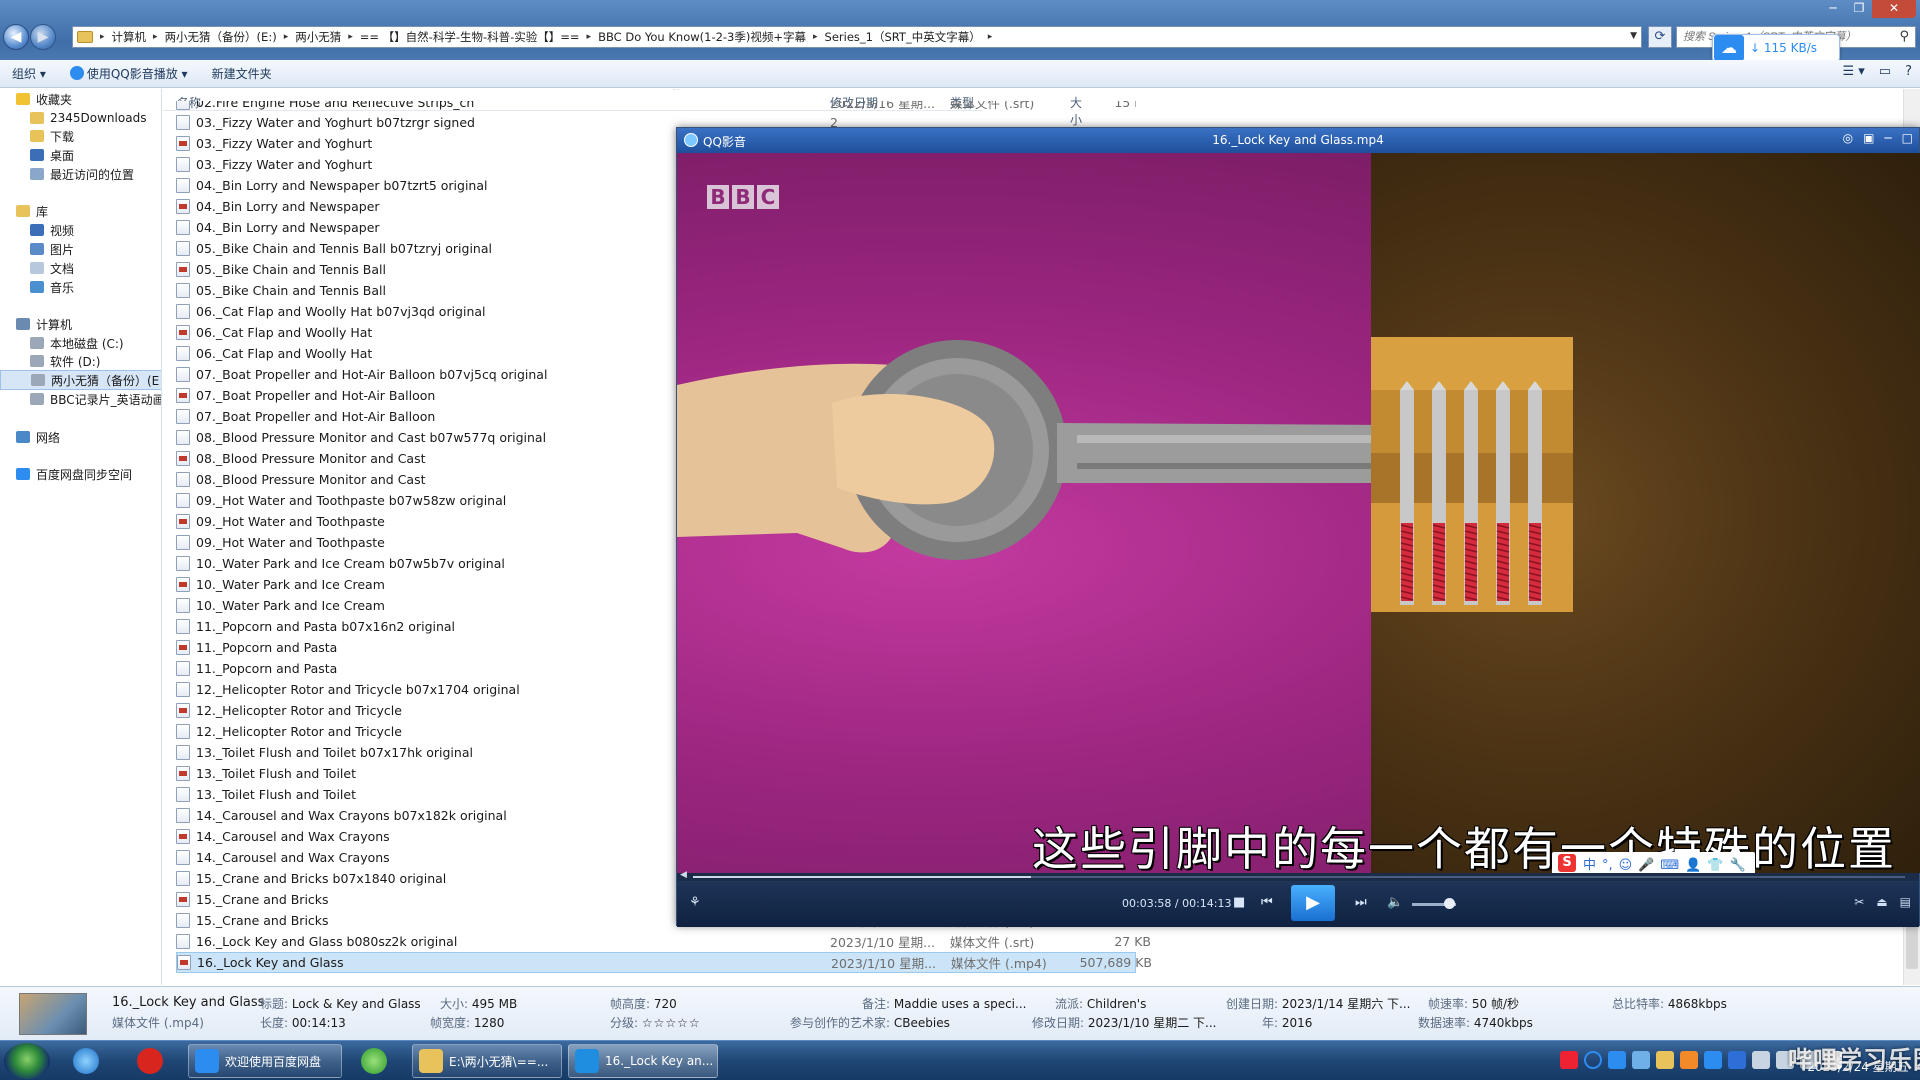 The height and width of the screenshot is (1080, 1920). What do you see at coordinates (1239, 902) in the screenshot?
I see `stop-button: ■` at bounding box center [1239, 902].